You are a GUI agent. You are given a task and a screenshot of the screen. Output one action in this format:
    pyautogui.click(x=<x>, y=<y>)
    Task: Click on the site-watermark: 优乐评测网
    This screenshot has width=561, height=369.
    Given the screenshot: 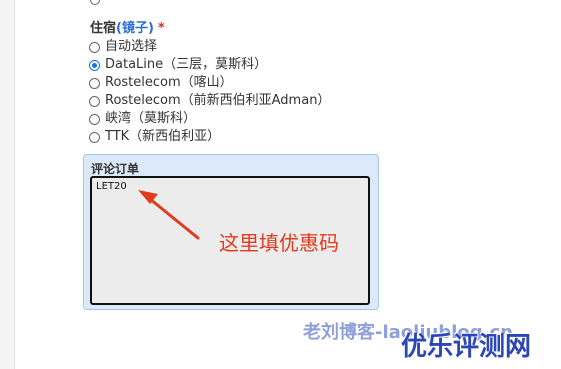 What is the action you would take?
    pyautogui.click(x=466, y=347)
    